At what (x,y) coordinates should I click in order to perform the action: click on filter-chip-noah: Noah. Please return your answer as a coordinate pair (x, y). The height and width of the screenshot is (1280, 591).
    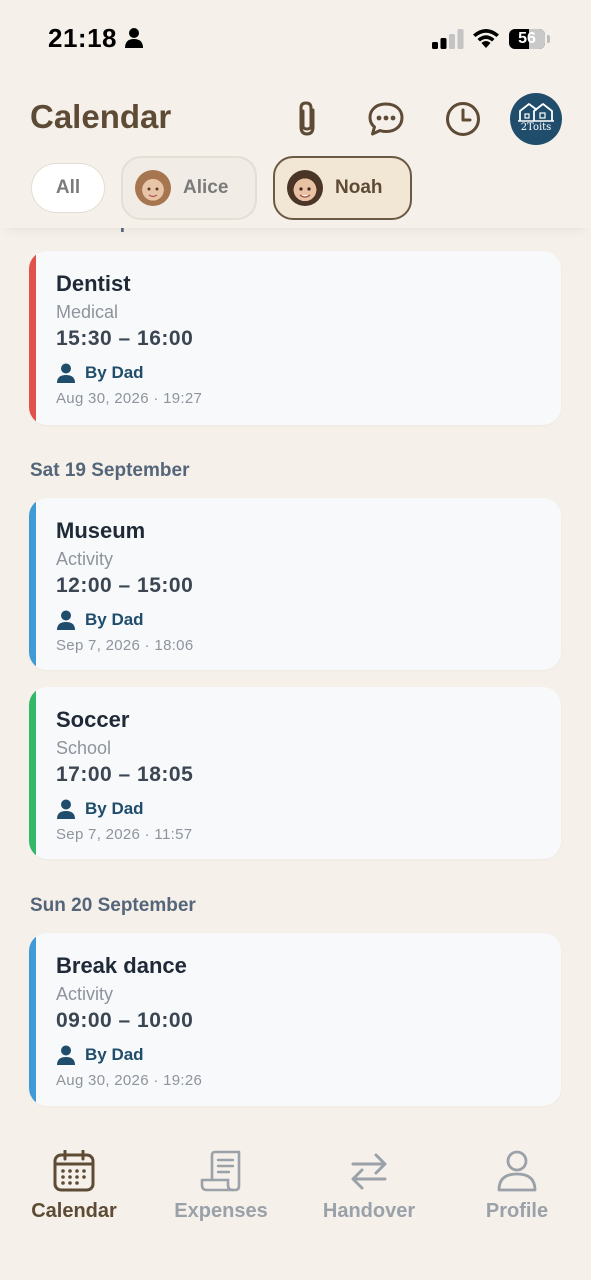
    Looking at the image, I should click on (342, 188).